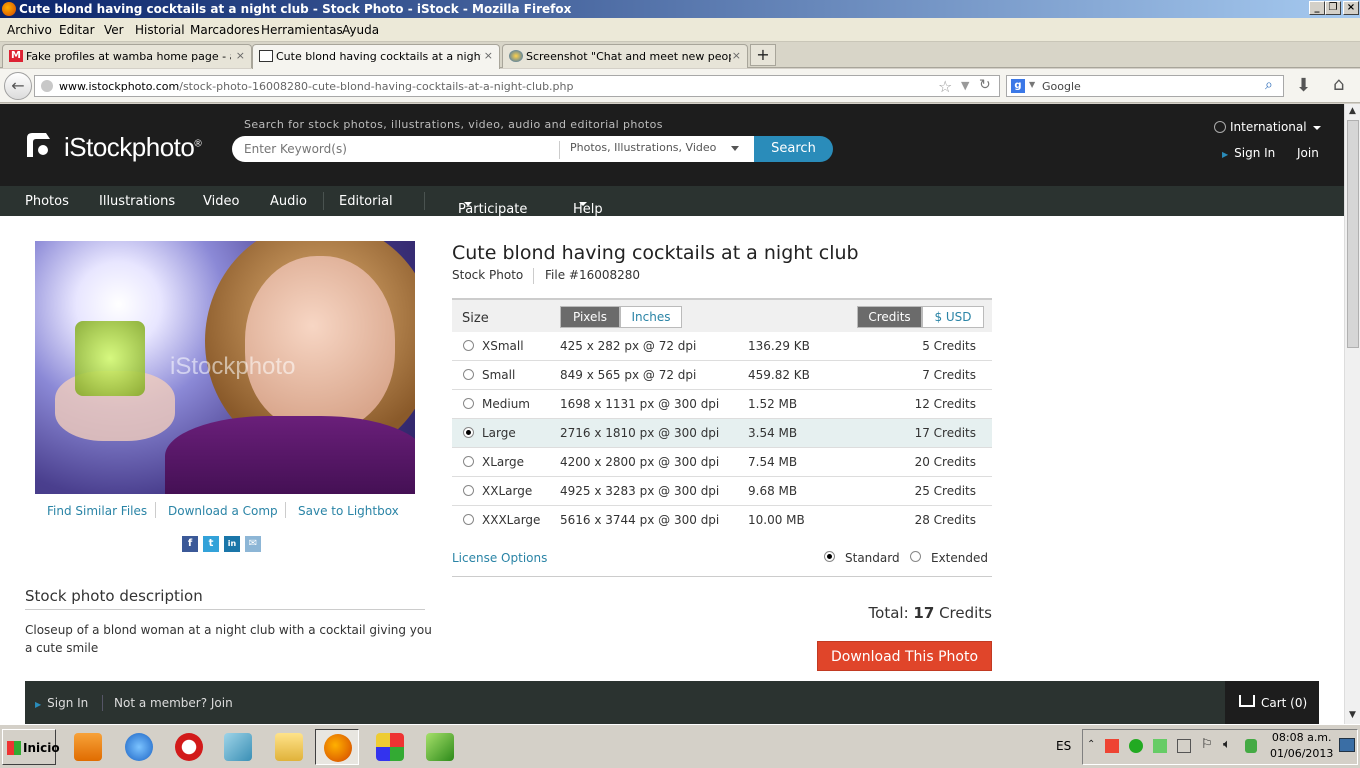 The height and width of the screenshot is (768, 1360). I want to click on size-dims: 849 x 565 px @ 72 dpi, so click(628, 375).